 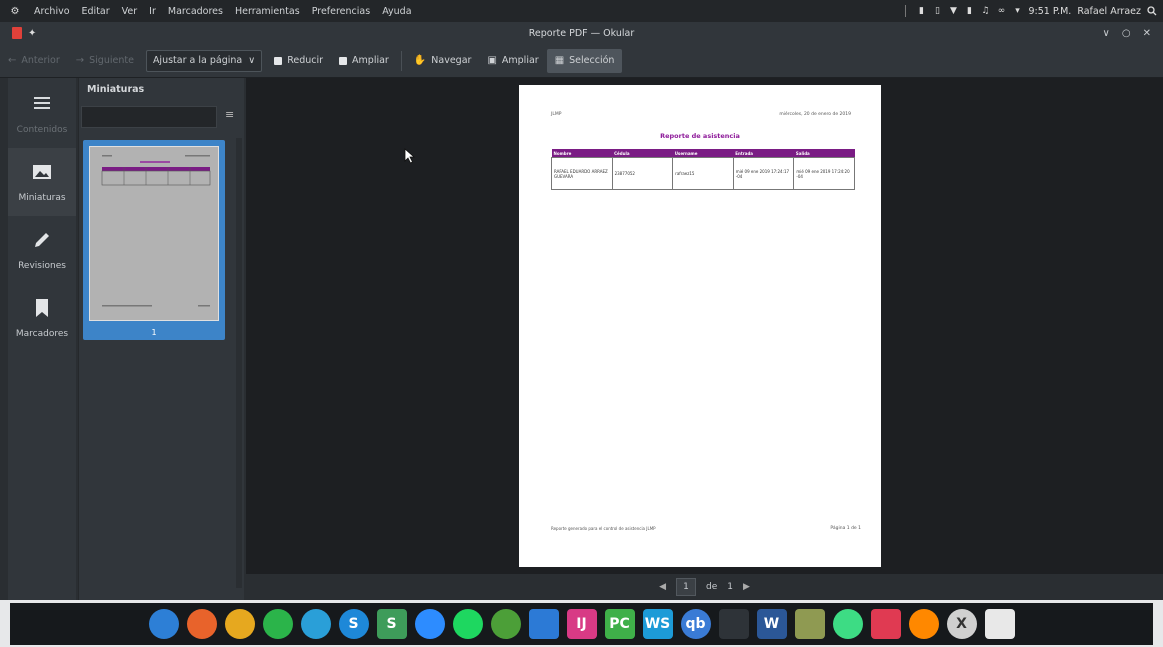 I want to click on zoom-out-button: Reducir, so click(x=298, y=61).